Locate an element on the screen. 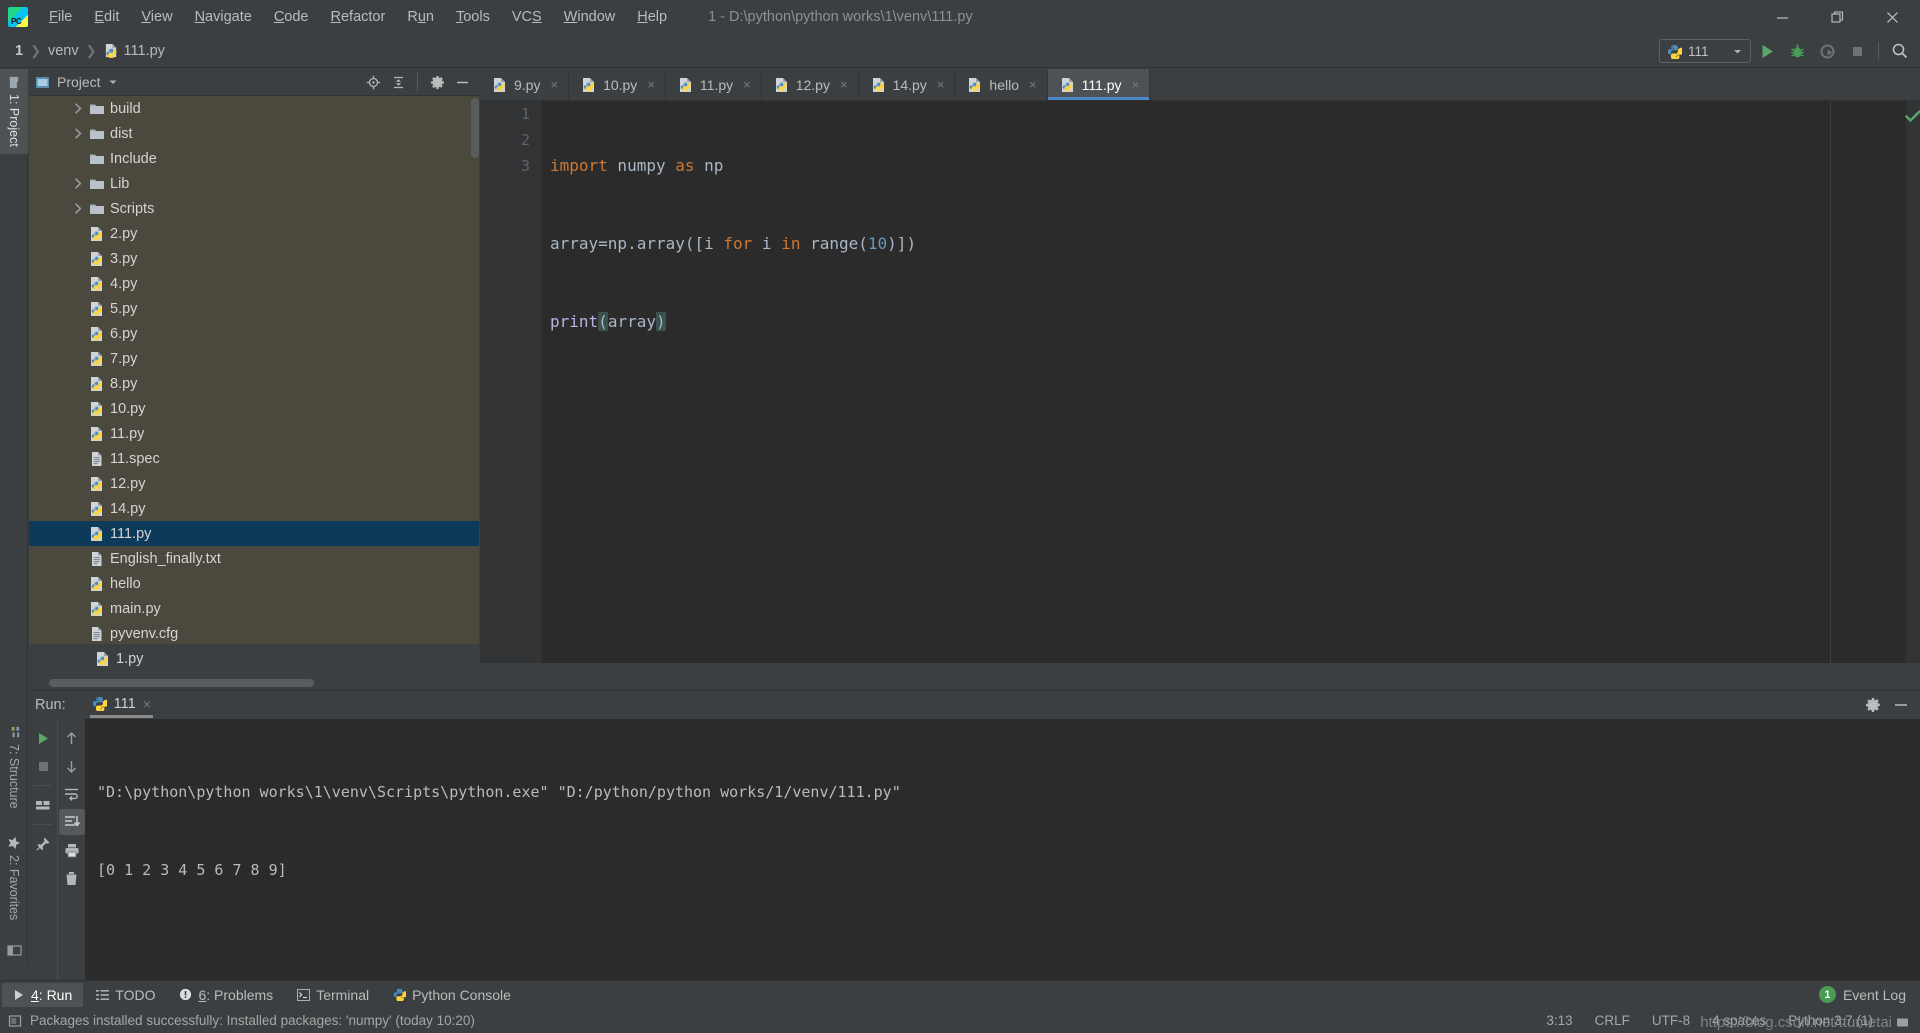 Image resolution: width=1920 pixels, height=1033 pixels. editor-tab-10-py: 10.py × is located at coordinates (617, 84).